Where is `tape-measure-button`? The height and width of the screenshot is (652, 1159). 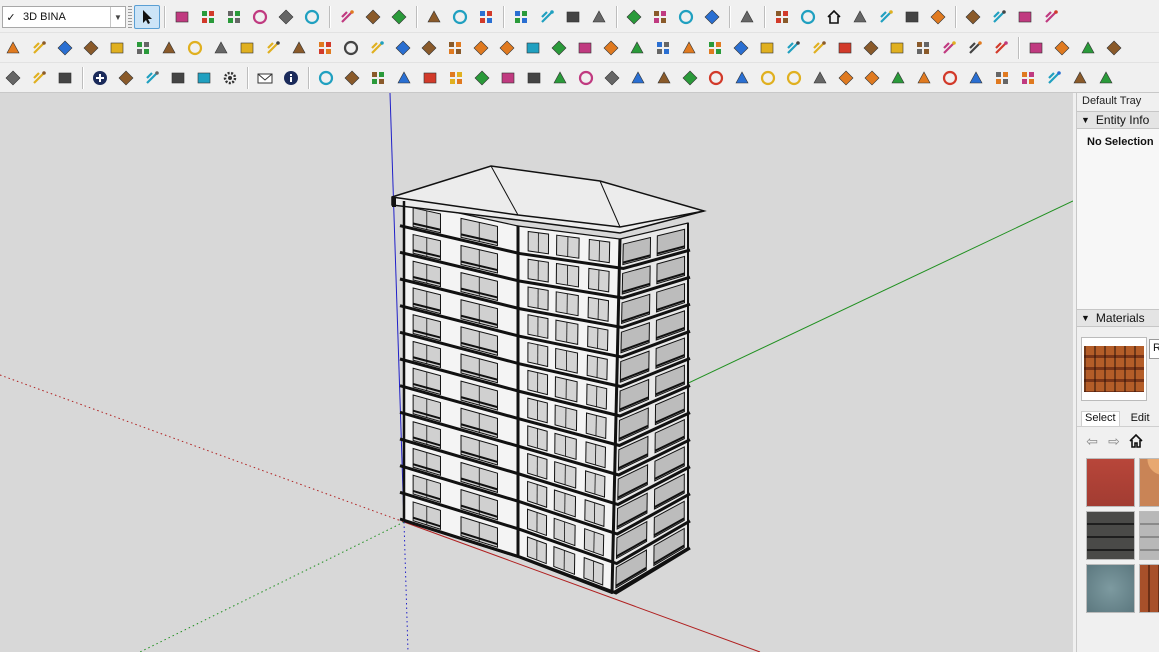 tape-measure-button is located at coordinates (434, 17).